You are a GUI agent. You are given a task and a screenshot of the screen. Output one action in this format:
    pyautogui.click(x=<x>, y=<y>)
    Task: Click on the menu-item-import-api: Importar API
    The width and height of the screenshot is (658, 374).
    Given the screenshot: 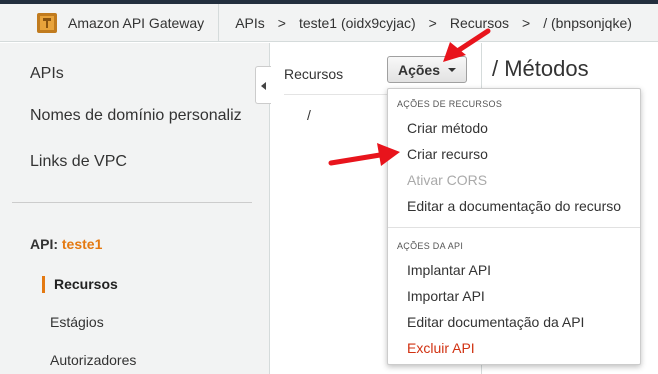 What is the action you would take?
    pyautogui.click(x=446, y=296)
    